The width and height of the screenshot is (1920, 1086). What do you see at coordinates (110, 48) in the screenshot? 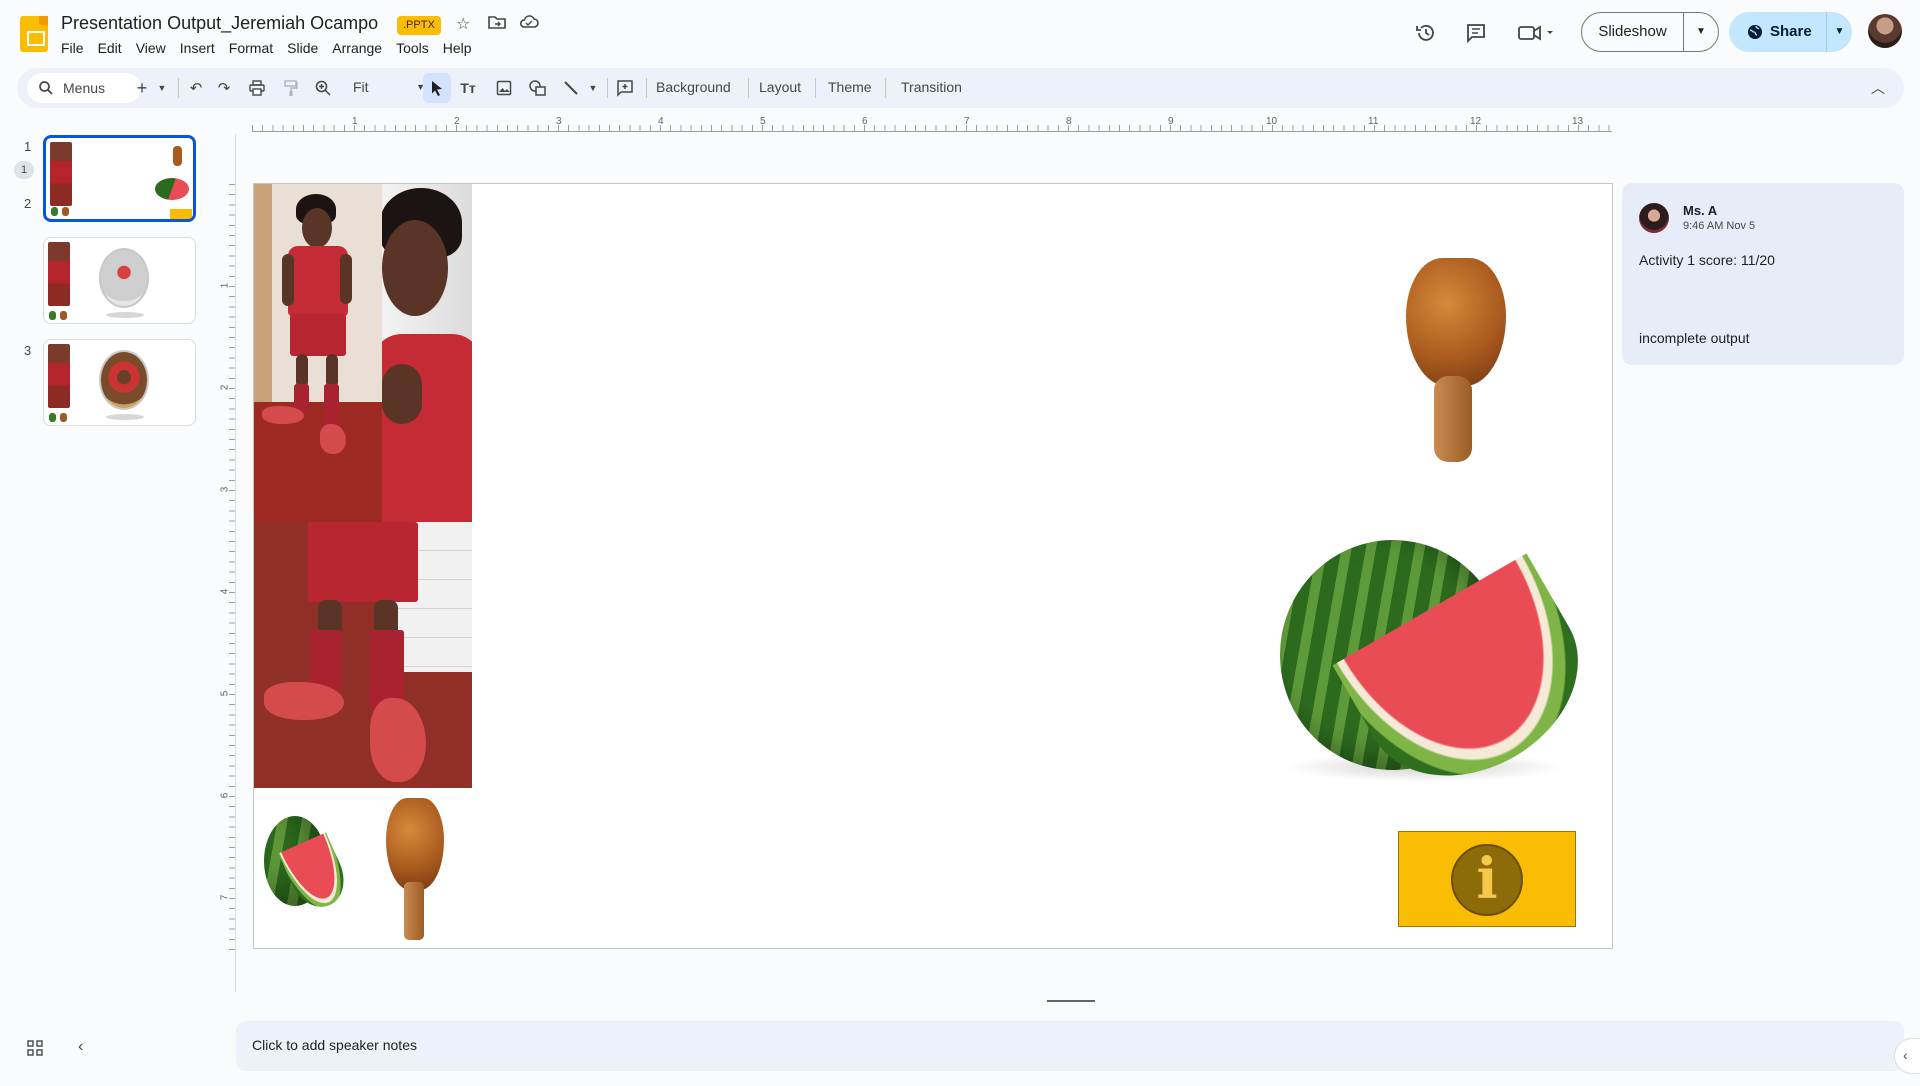
I see `menu-edit: Edit` at bounding box center [110, 48].